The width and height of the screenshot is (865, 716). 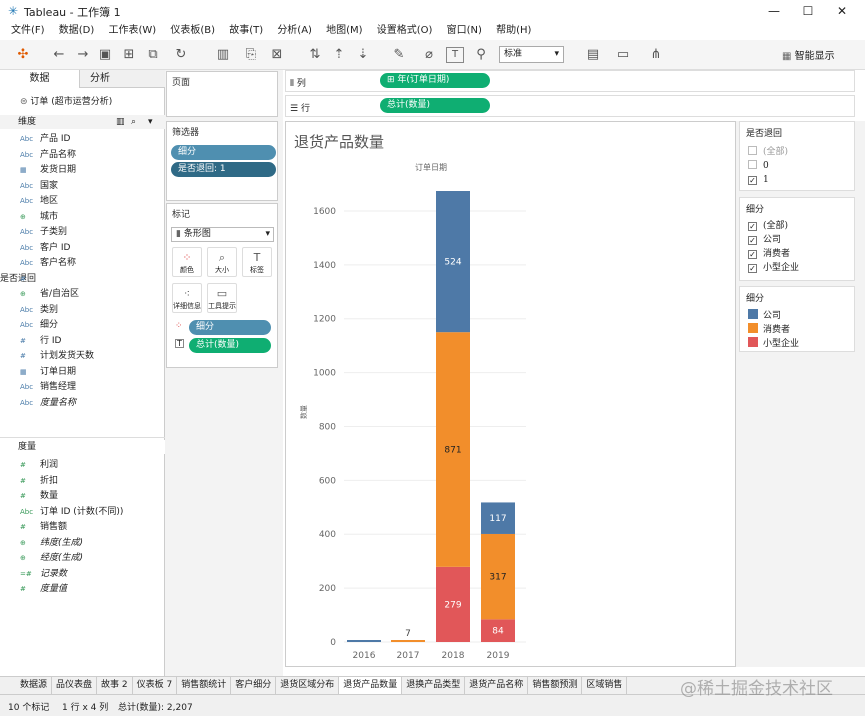 I want to click on field-item: Abc 细分, so click(x=80, y=326).